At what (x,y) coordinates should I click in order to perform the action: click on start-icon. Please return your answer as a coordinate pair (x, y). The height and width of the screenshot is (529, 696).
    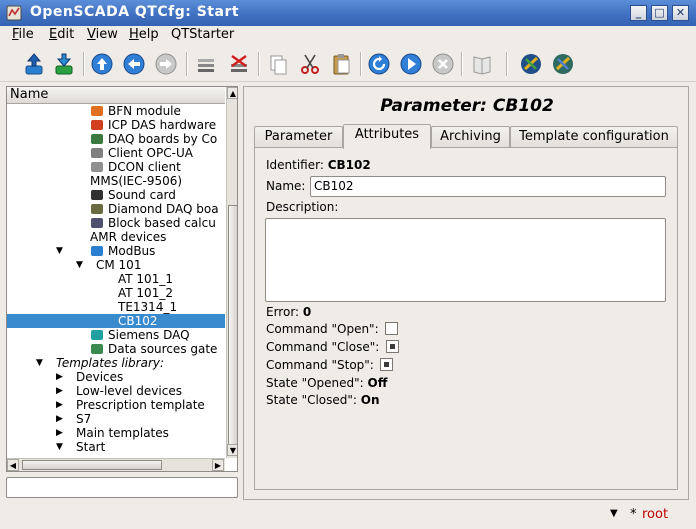
    Looking at the image, I should click on (411, 64).